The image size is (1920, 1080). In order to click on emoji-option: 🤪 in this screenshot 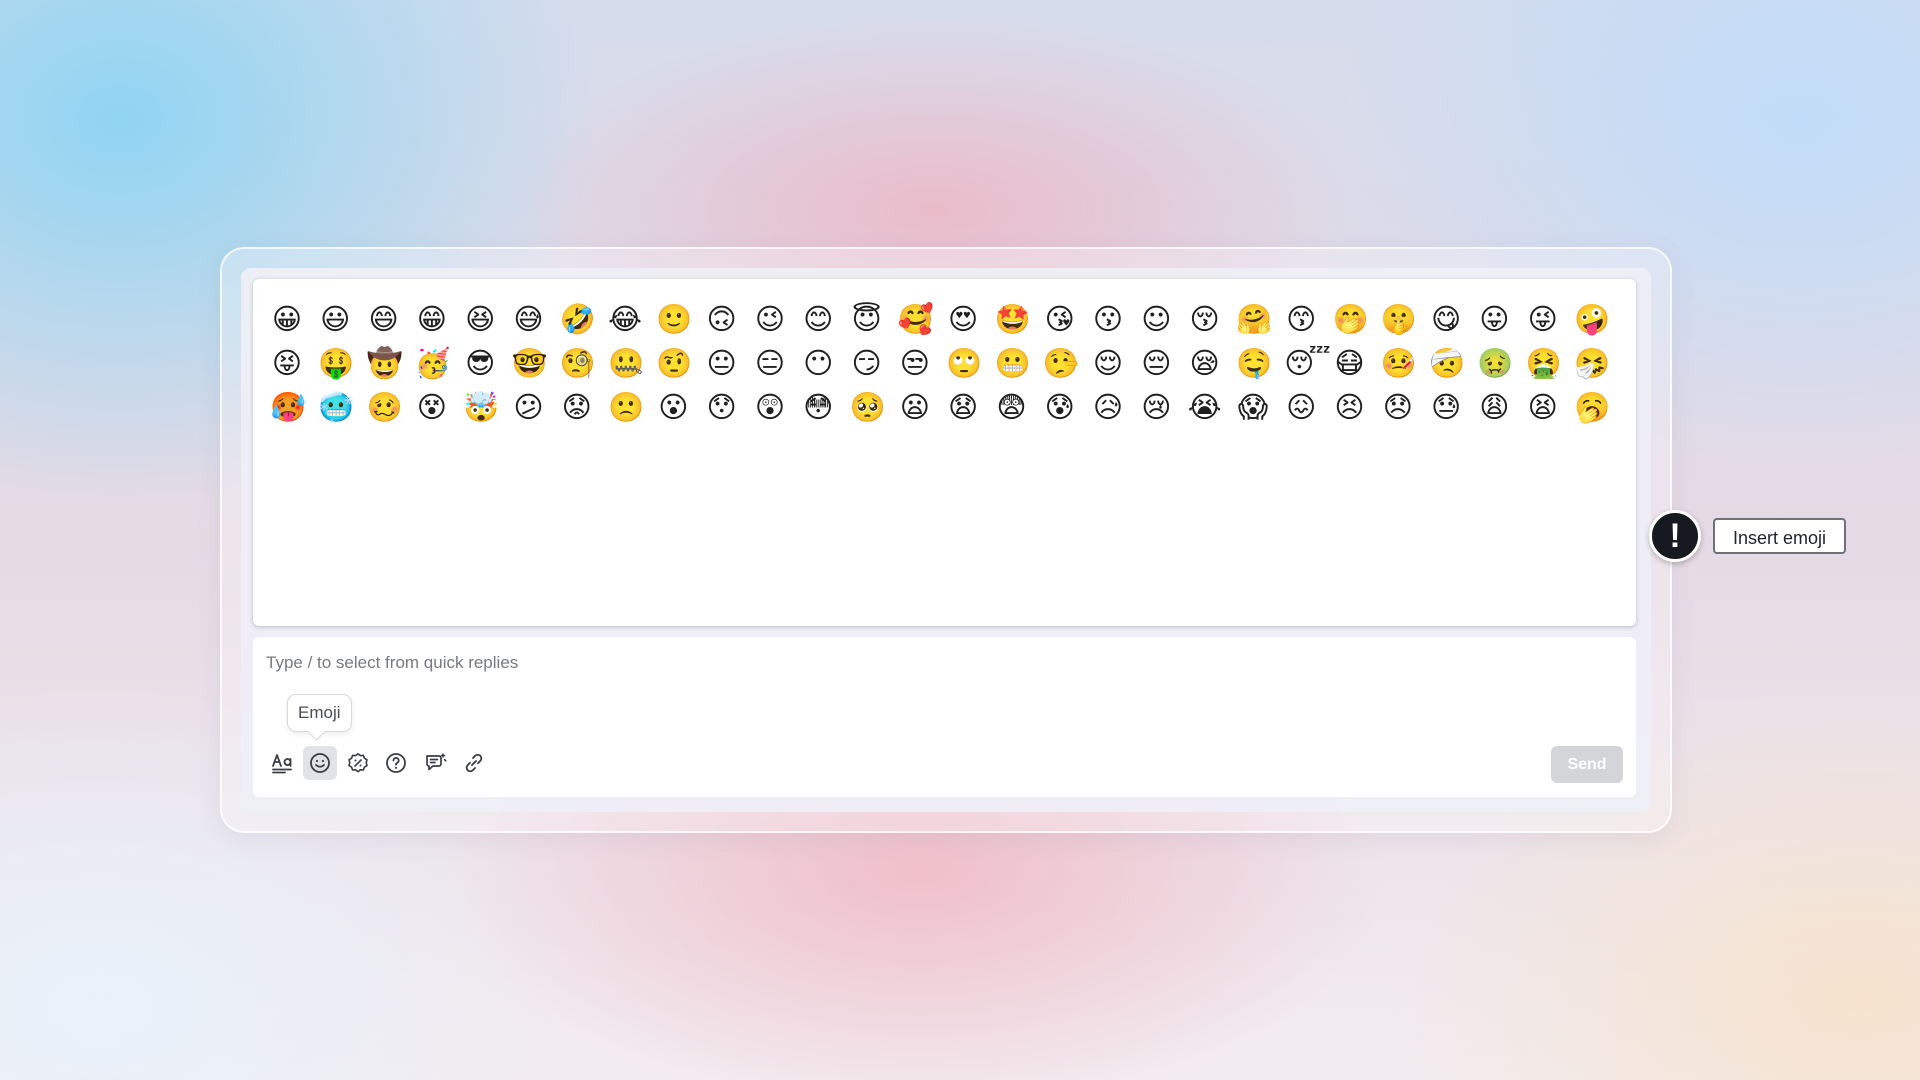, I will do `click(1598, 319)`.